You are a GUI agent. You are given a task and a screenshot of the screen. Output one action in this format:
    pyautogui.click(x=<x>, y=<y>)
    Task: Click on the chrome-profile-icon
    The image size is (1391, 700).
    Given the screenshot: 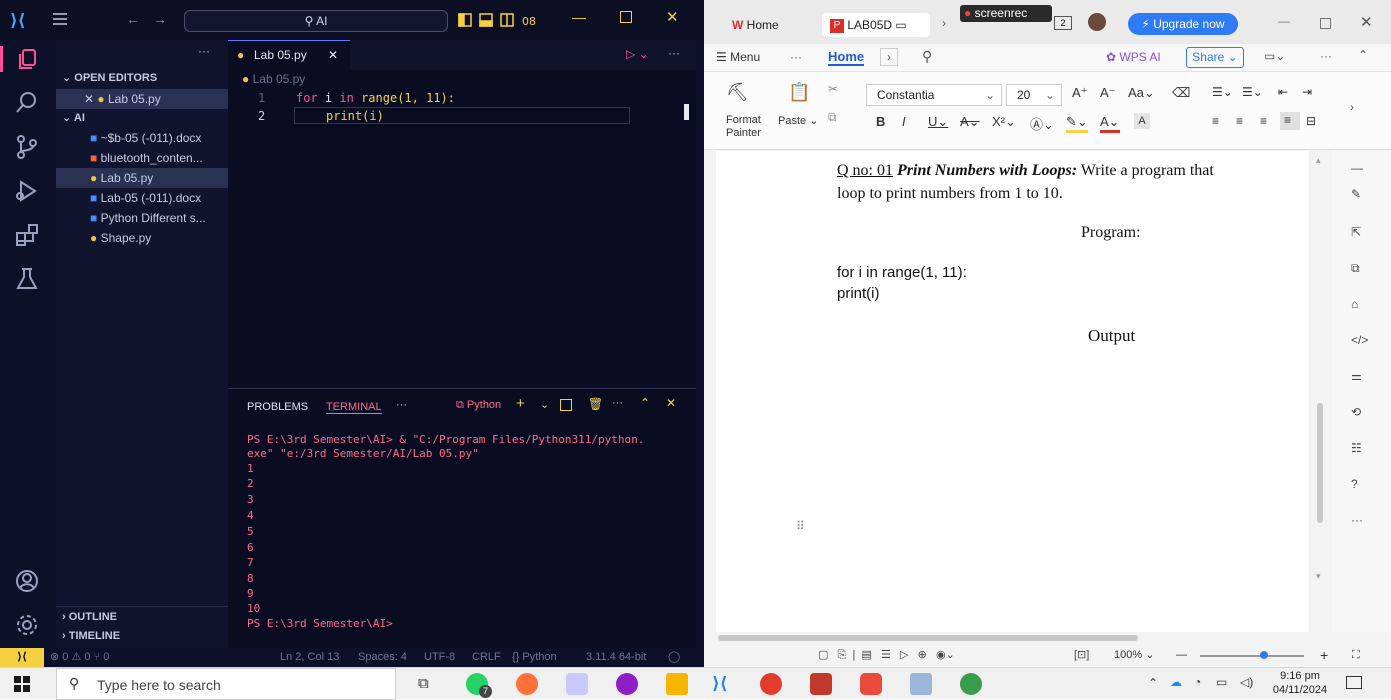 What is the action you would take?
    pyautogui.click(x=971, y=684)
    